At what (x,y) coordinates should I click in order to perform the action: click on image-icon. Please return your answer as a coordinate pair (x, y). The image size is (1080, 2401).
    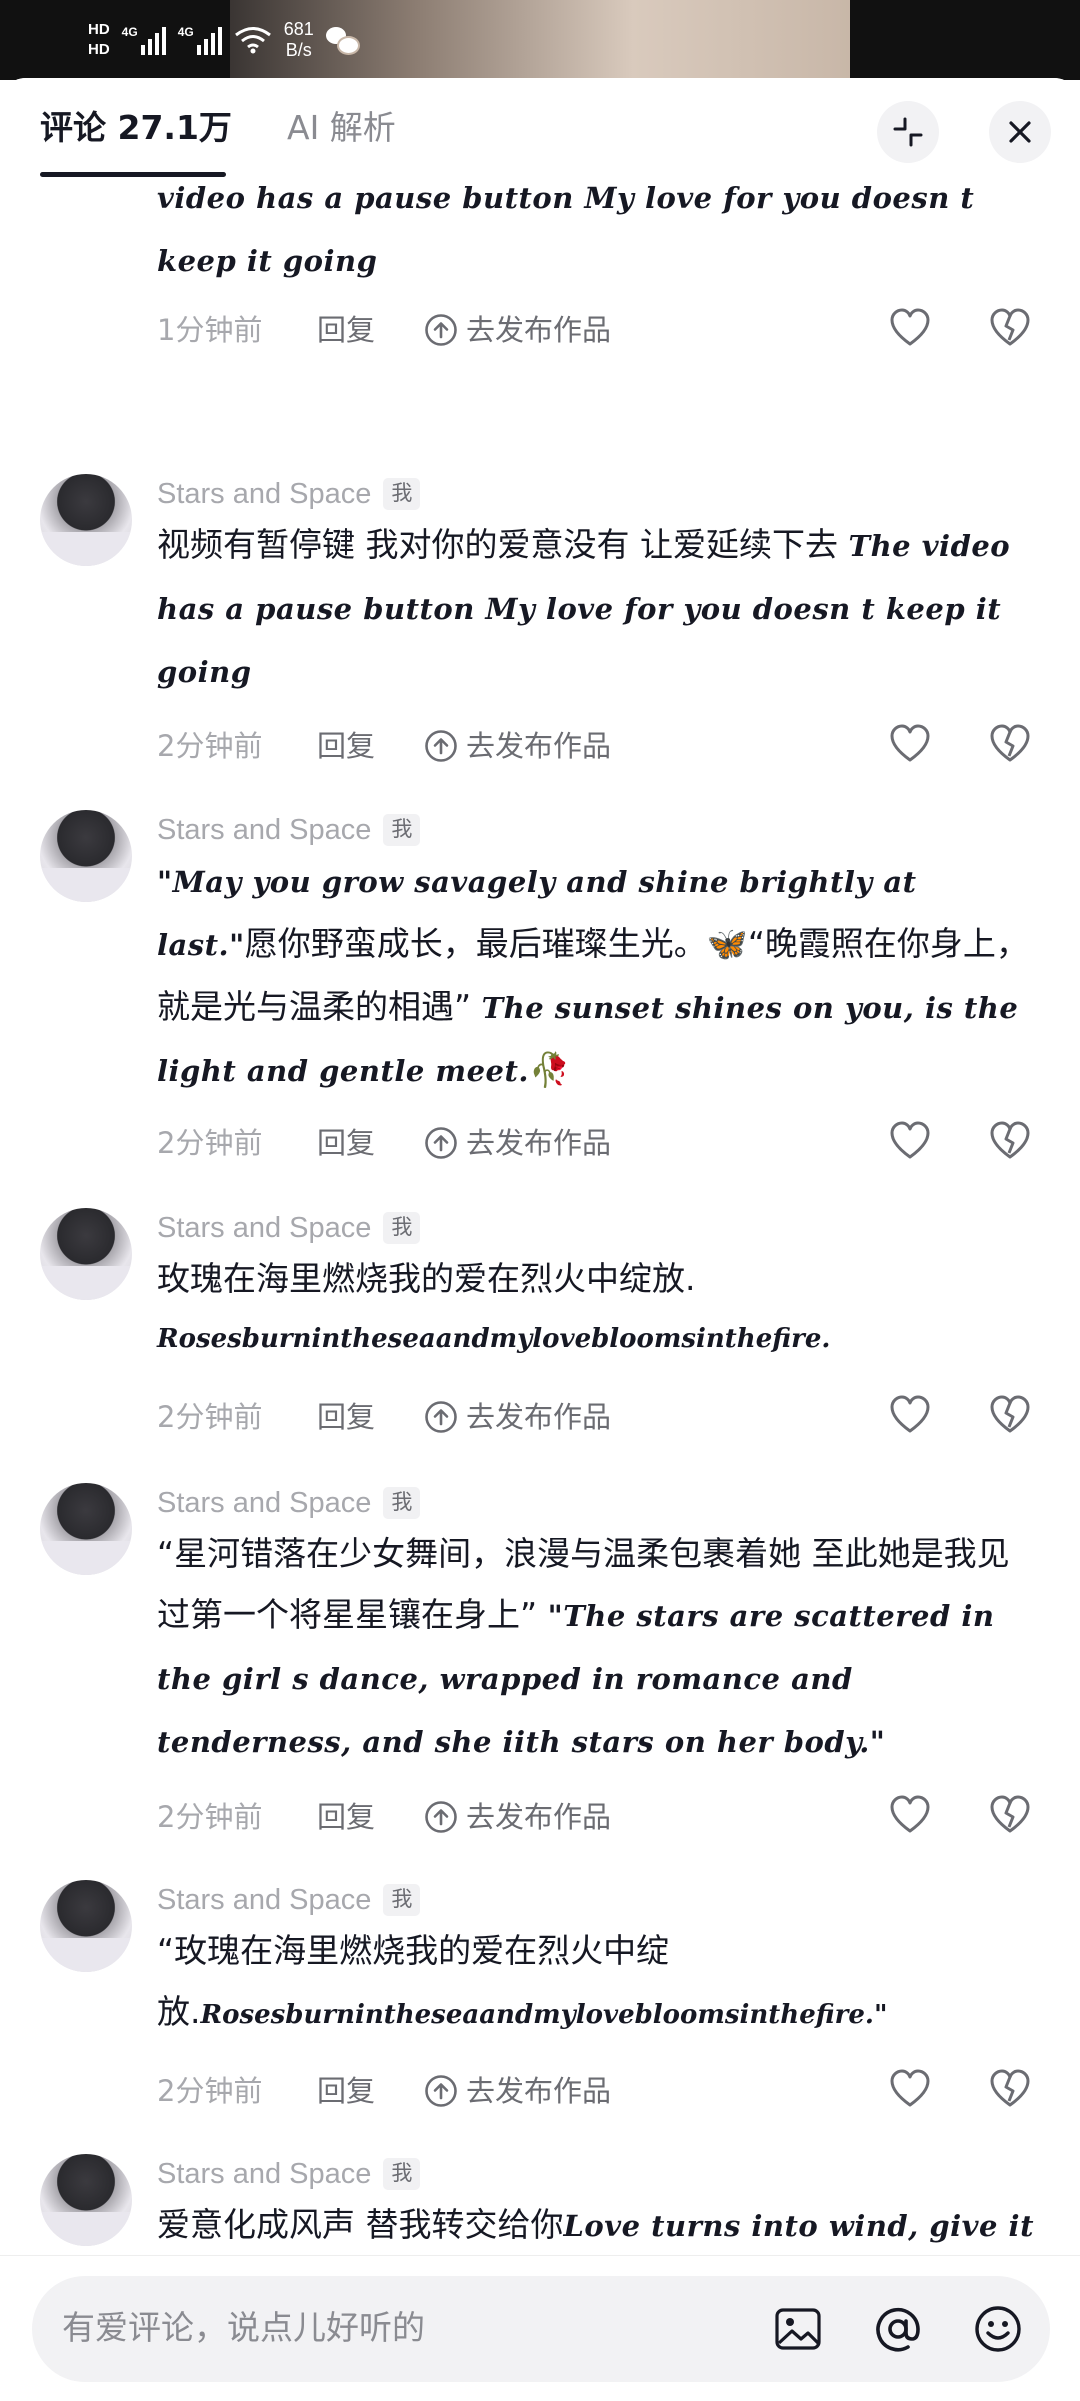
    Looking at the image, I should click on (798, 2329).